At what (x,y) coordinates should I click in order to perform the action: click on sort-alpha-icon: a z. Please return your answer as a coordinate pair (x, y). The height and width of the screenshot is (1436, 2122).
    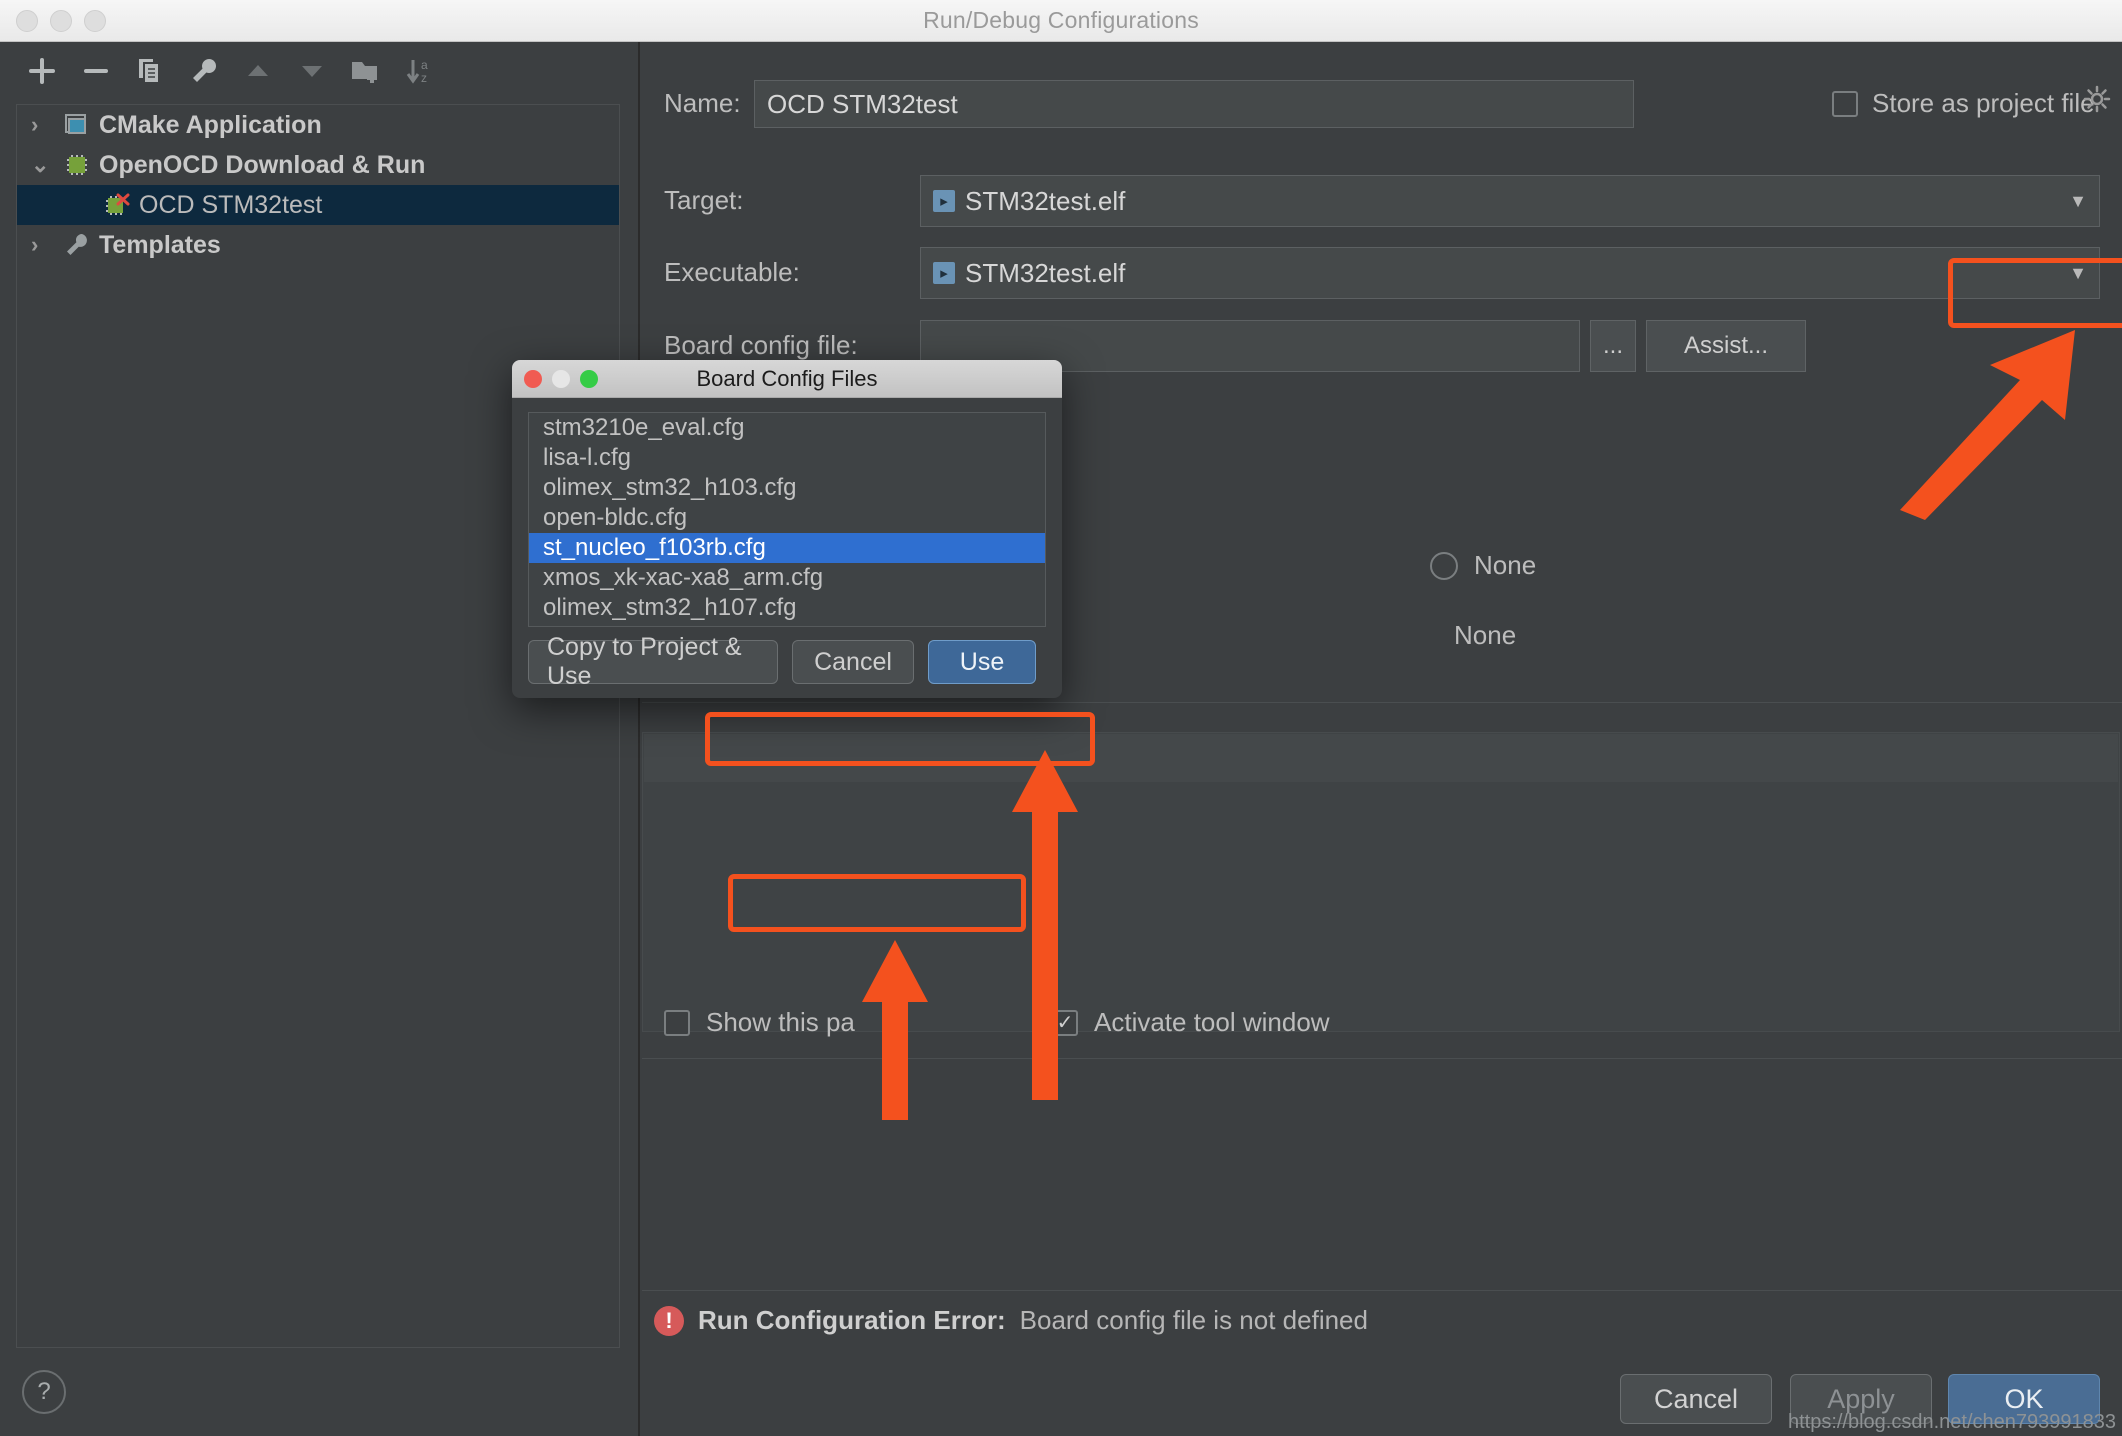
    Looking at the image, I should click on (420, 71).